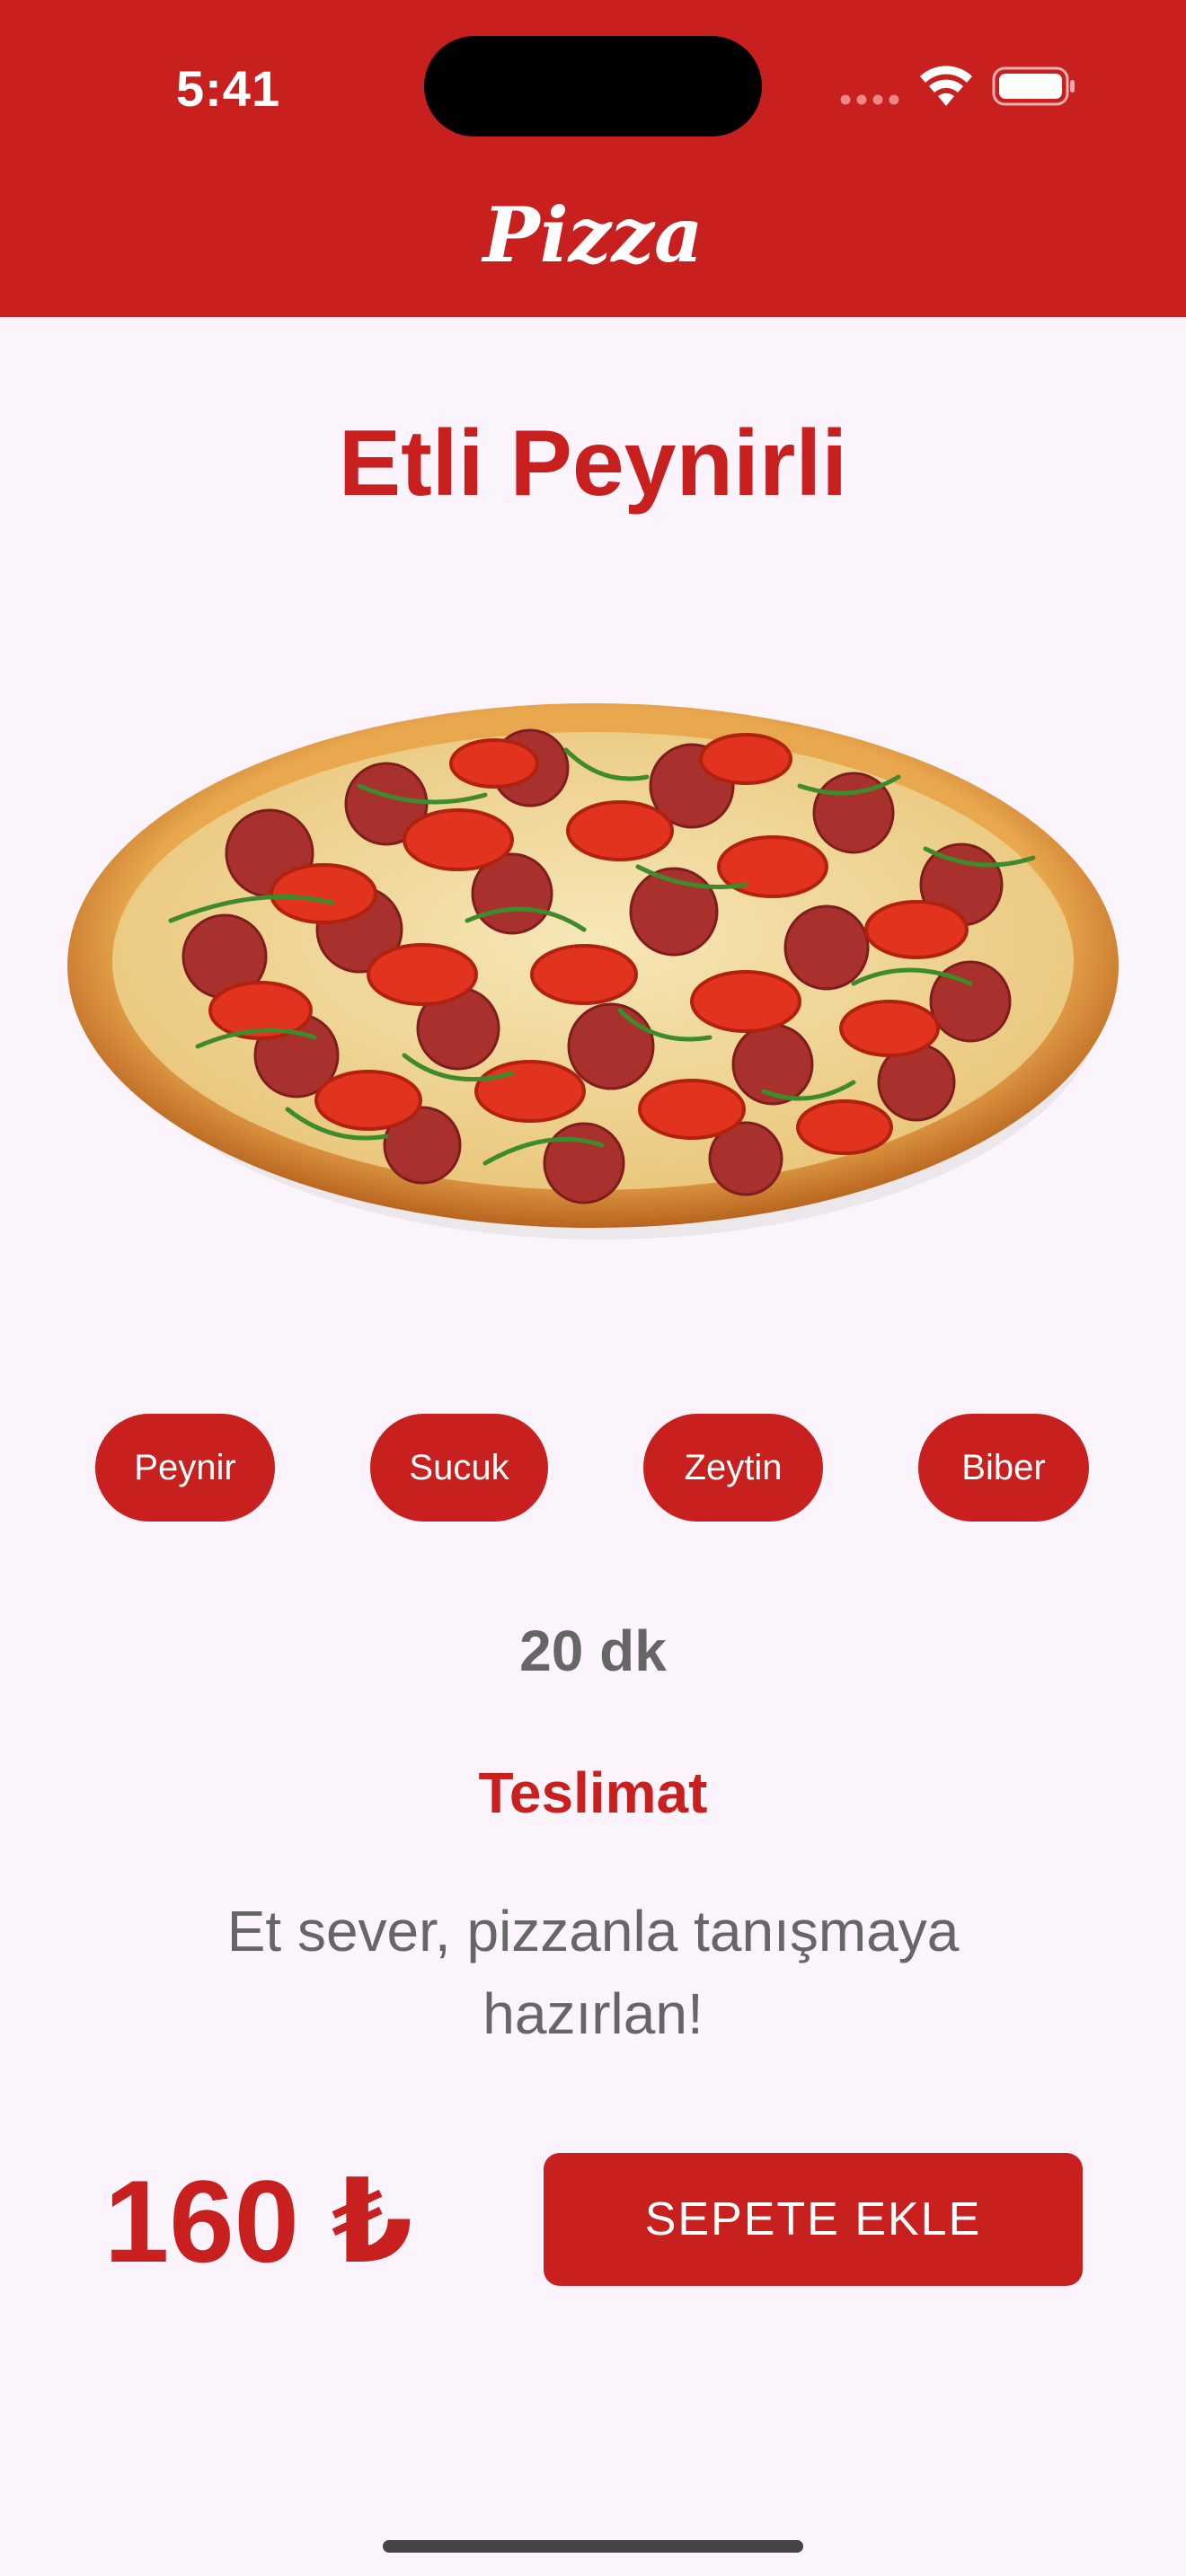  What do you see at coordinates (813, 2219) in the screenshot?
I see `add-to-cart-button: SEPETE EKLE` at bounding box center [813, 2219].